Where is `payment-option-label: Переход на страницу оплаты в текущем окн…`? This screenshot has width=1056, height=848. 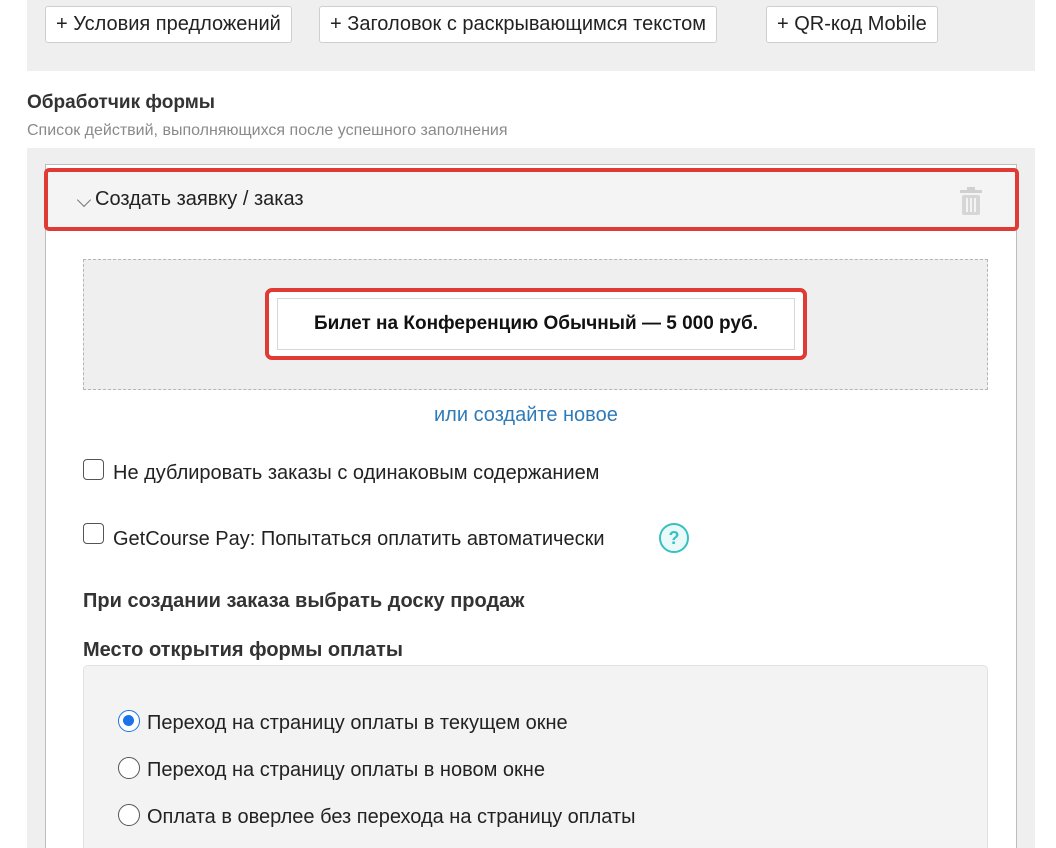 payment-option-label: Переход на страницу оплаты в текущем окн… is located at coordinates (357, 723).